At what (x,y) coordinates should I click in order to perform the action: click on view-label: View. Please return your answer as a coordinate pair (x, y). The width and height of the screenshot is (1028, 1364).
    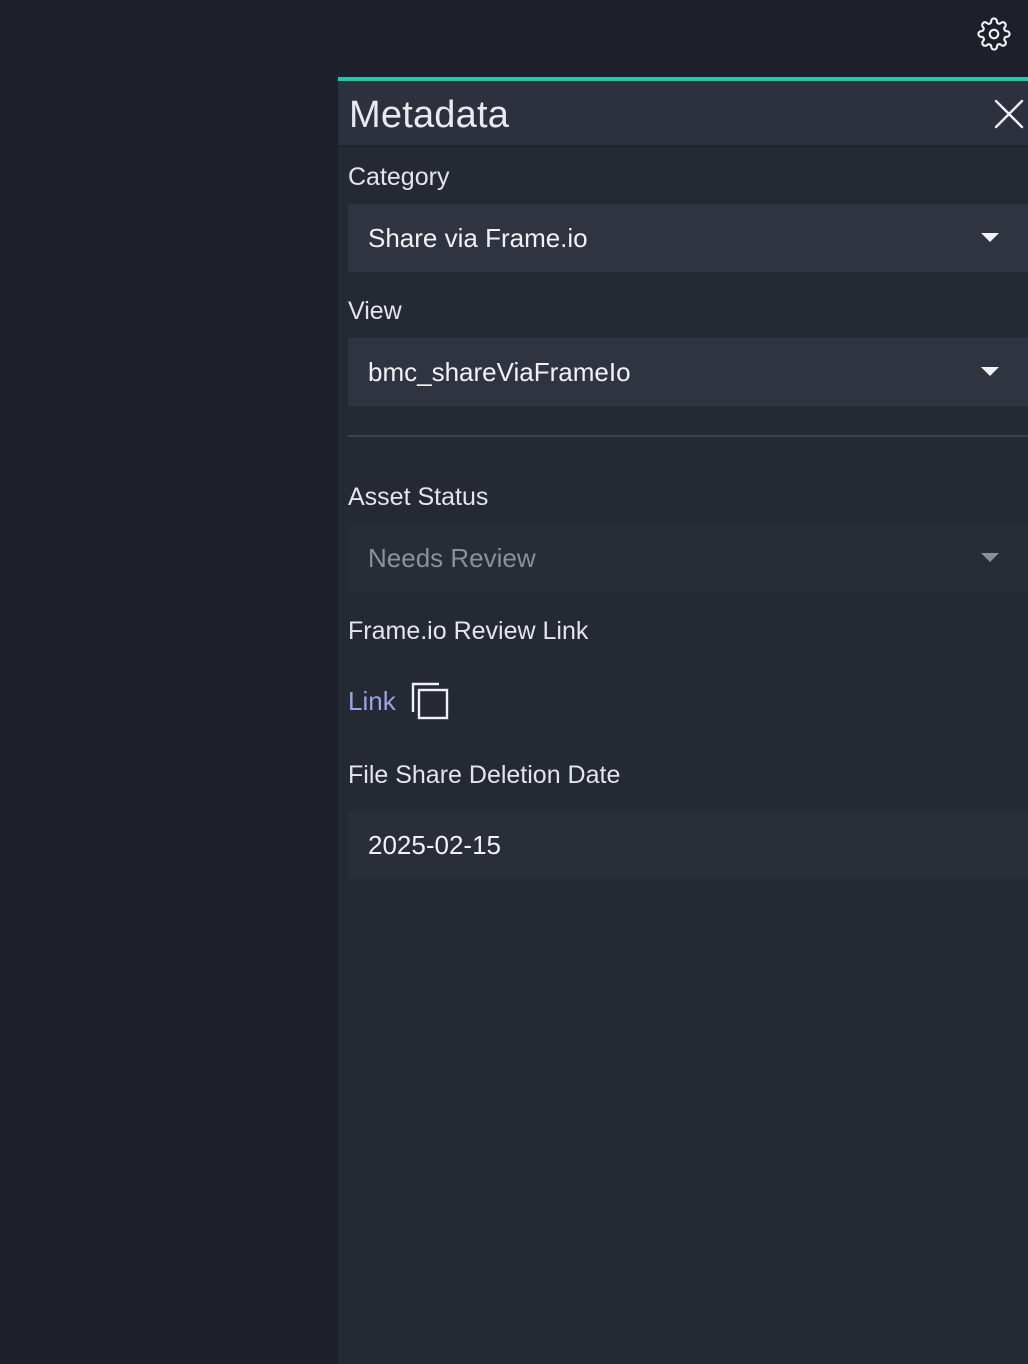
    Looking at the image, I should click on (375, 311).